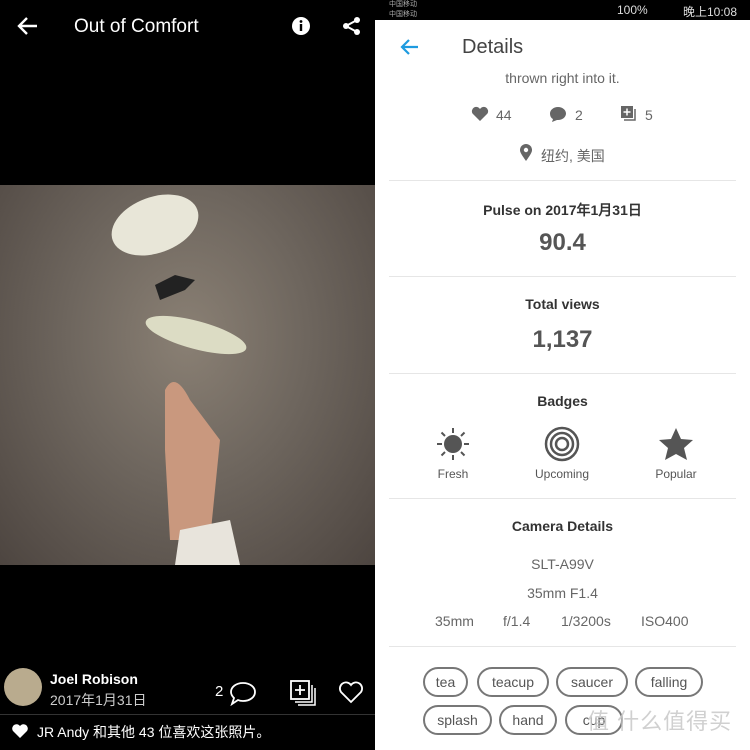  I want to click on carrier-1: 中国移动, so click(403, 4).